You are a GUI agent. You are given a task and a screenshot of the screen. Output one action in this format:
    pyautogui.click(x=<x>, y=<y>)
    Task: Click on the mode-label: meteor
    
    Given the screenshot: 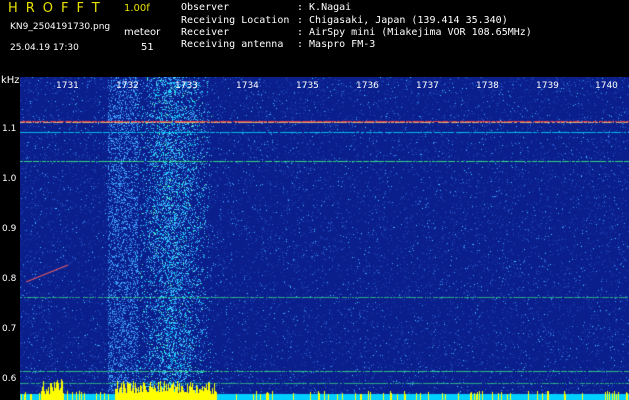 What is the action you would take?
    pyautogui.click(x=142, y=32)
    